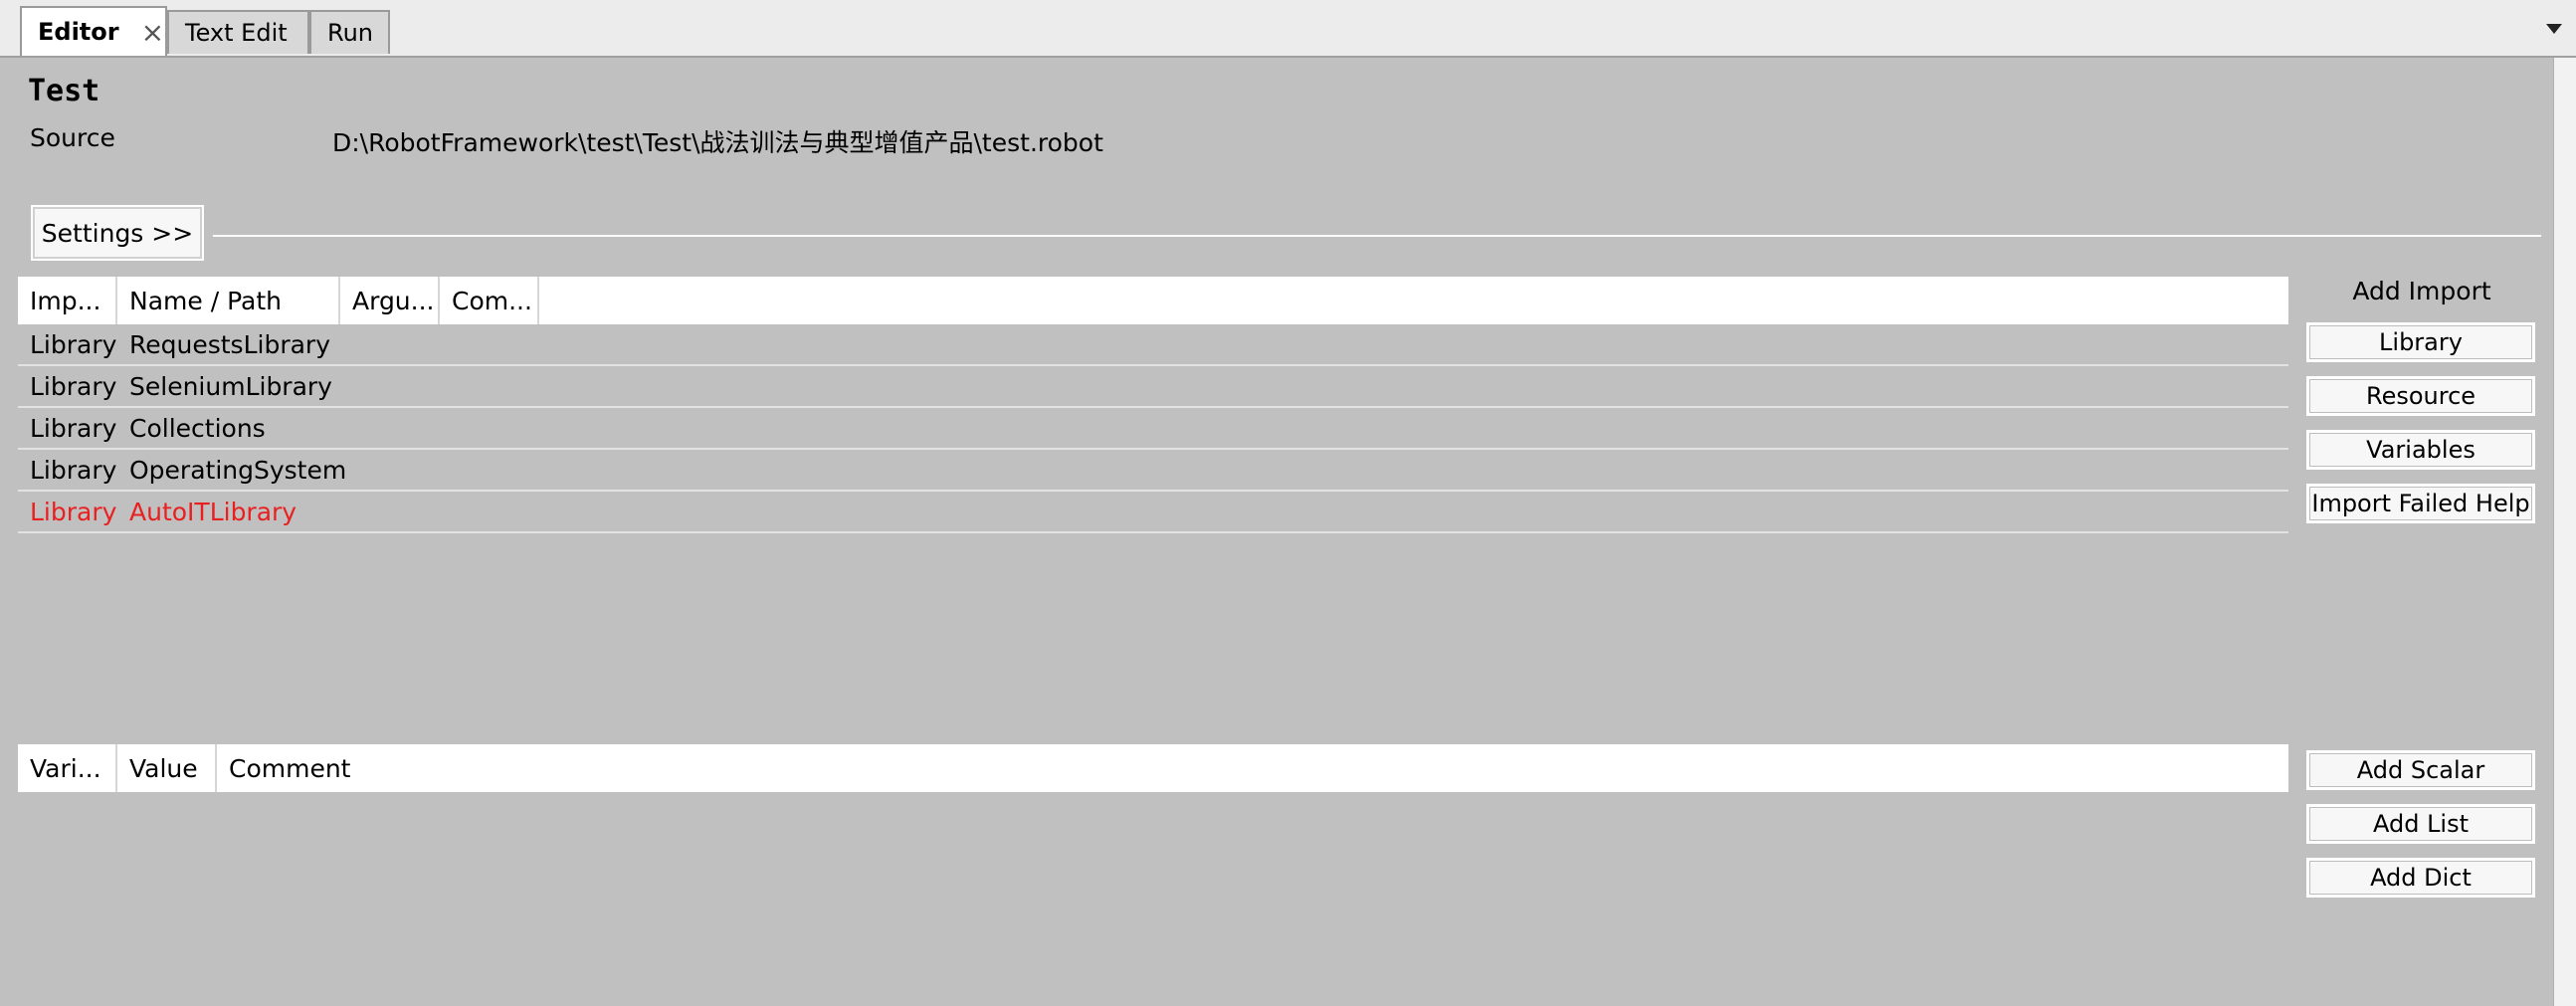 This screenshot has width=2576, height=1006. What do you see at coordinates (1153, 512) in the screenshot?
I see `table-row-failed: Library AutoITLibrary` at bounding box center [1153, 512].